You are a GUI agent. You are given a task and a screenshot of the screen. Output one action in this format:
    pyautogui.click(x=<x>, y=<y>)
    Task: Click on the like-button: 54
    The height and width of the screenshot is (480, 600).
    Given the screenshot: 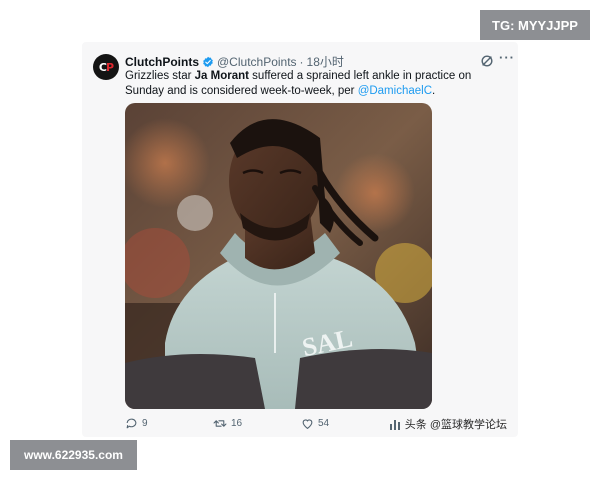 What is the action you would take?
    pyautogui.click(x=315, y=423)
    